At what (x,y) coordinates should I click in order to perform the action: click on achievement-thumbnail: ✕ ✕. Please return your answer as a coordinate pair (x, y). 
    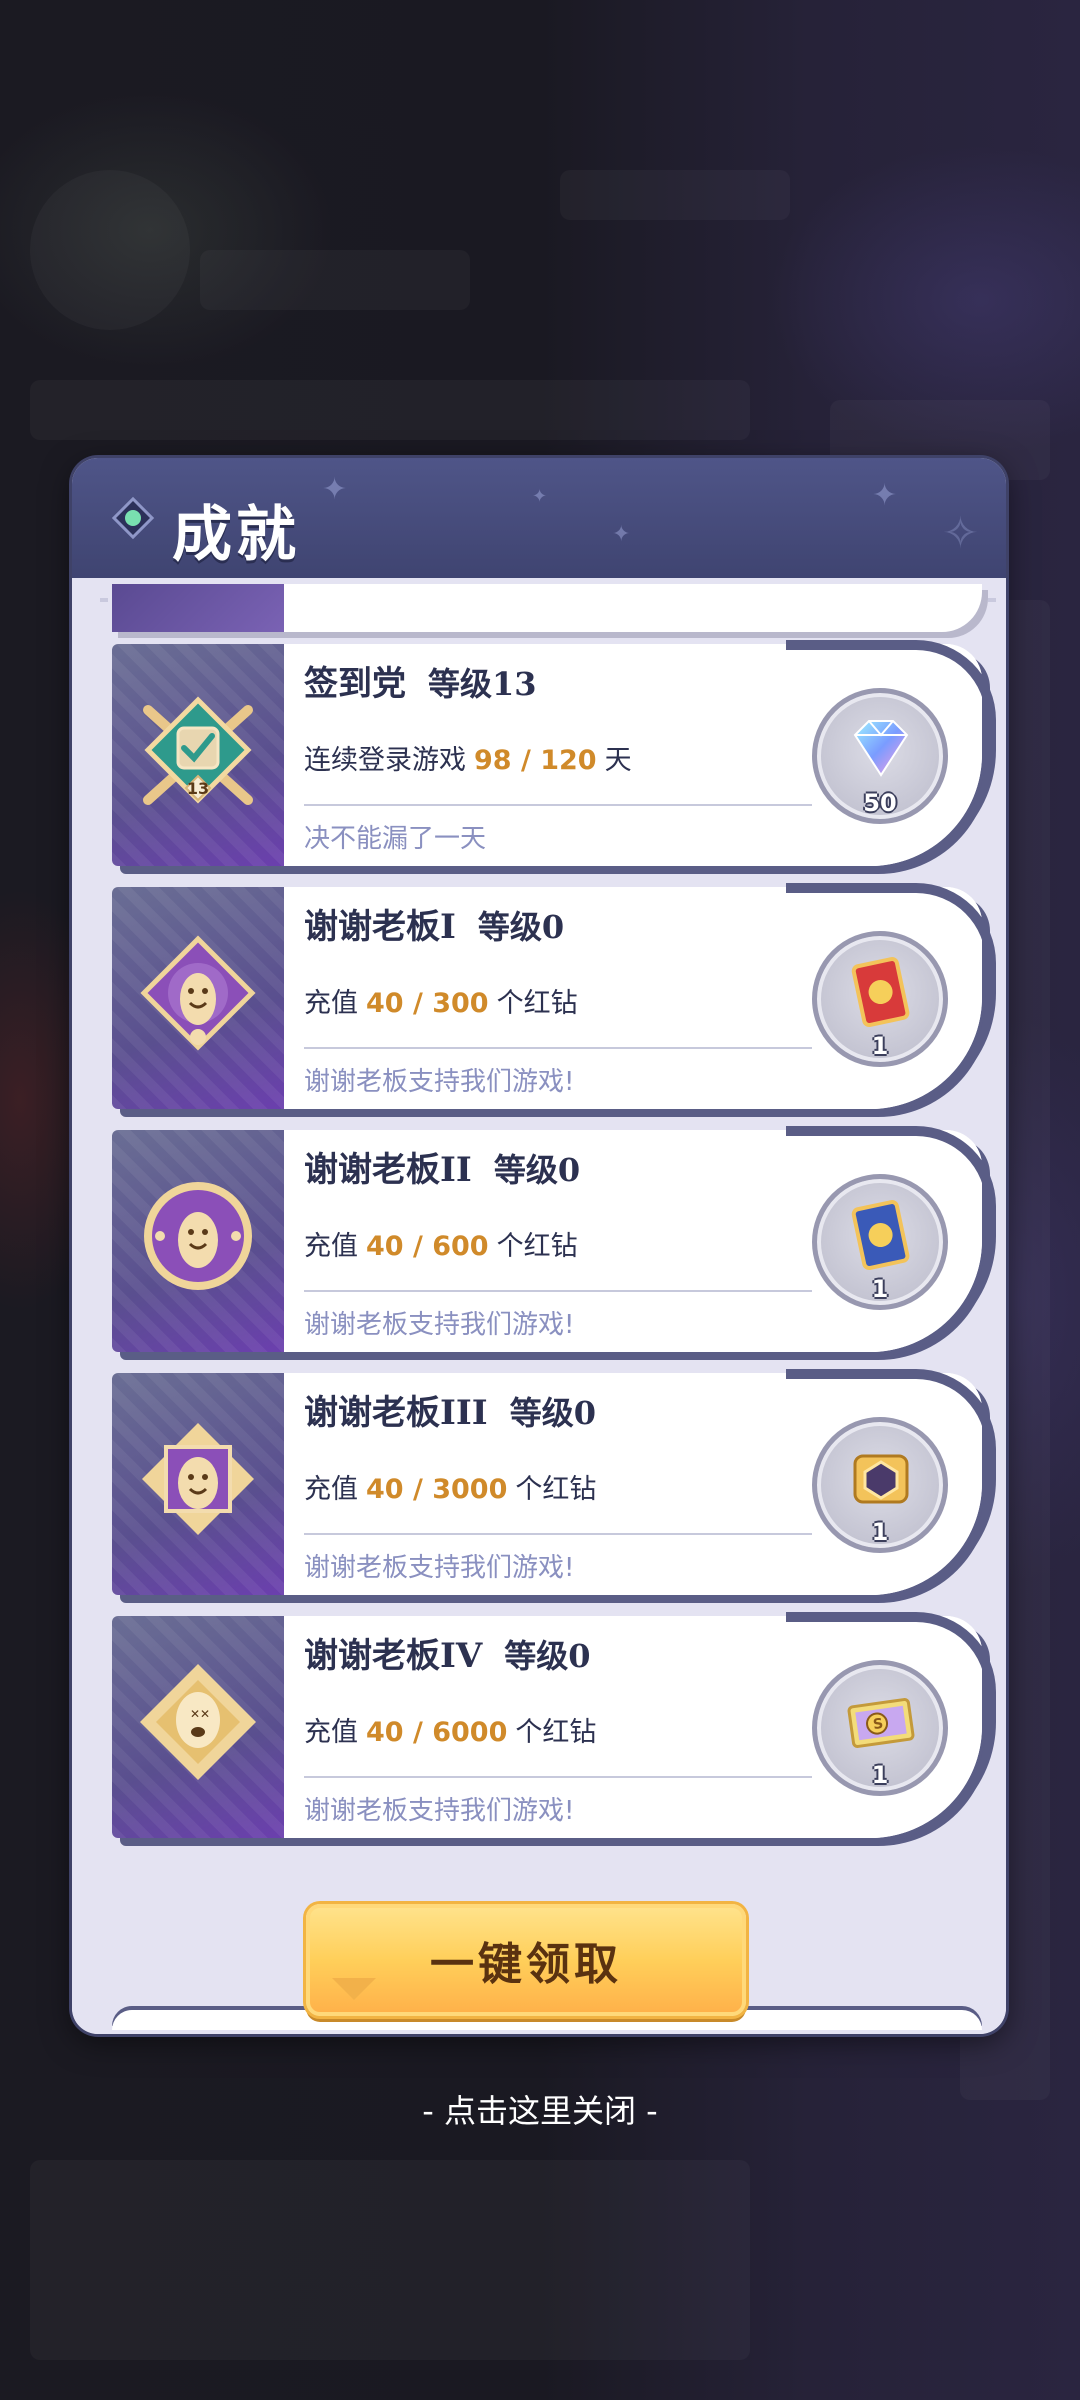
    Looking at the image, I should click on (198, 1727).